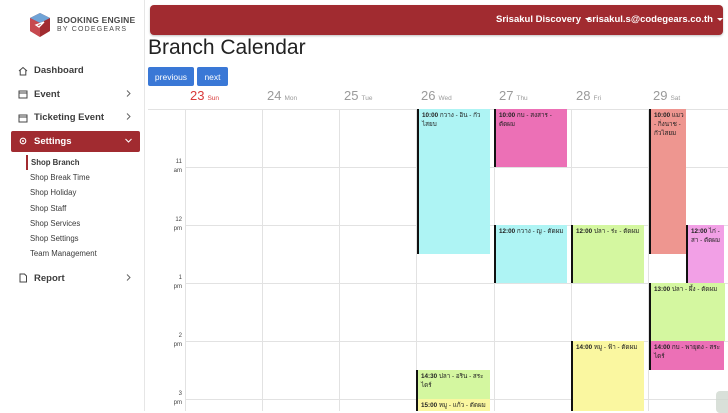 The width and height of the screenshot is (728, 413). Describe the element at coordinates (83, 253) in the screenshot. I see `submenu-item-team-management: Team Management` at that location.